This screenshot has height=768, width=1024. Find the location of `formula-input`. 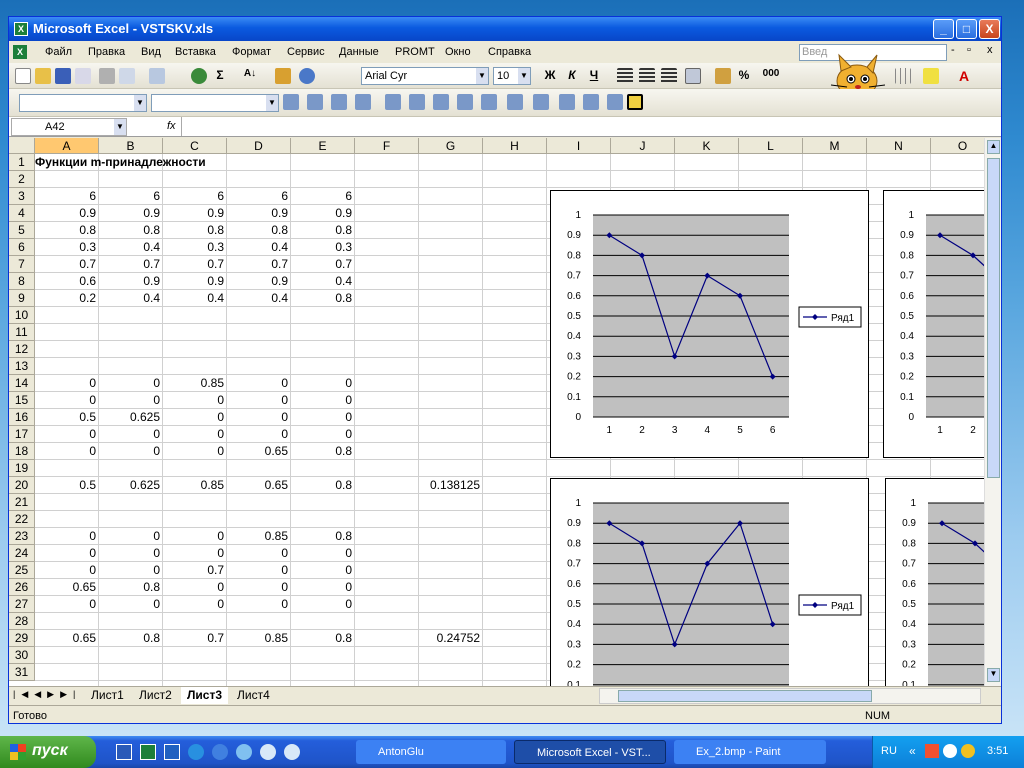

formula-input is located at coordinates (591, 126).